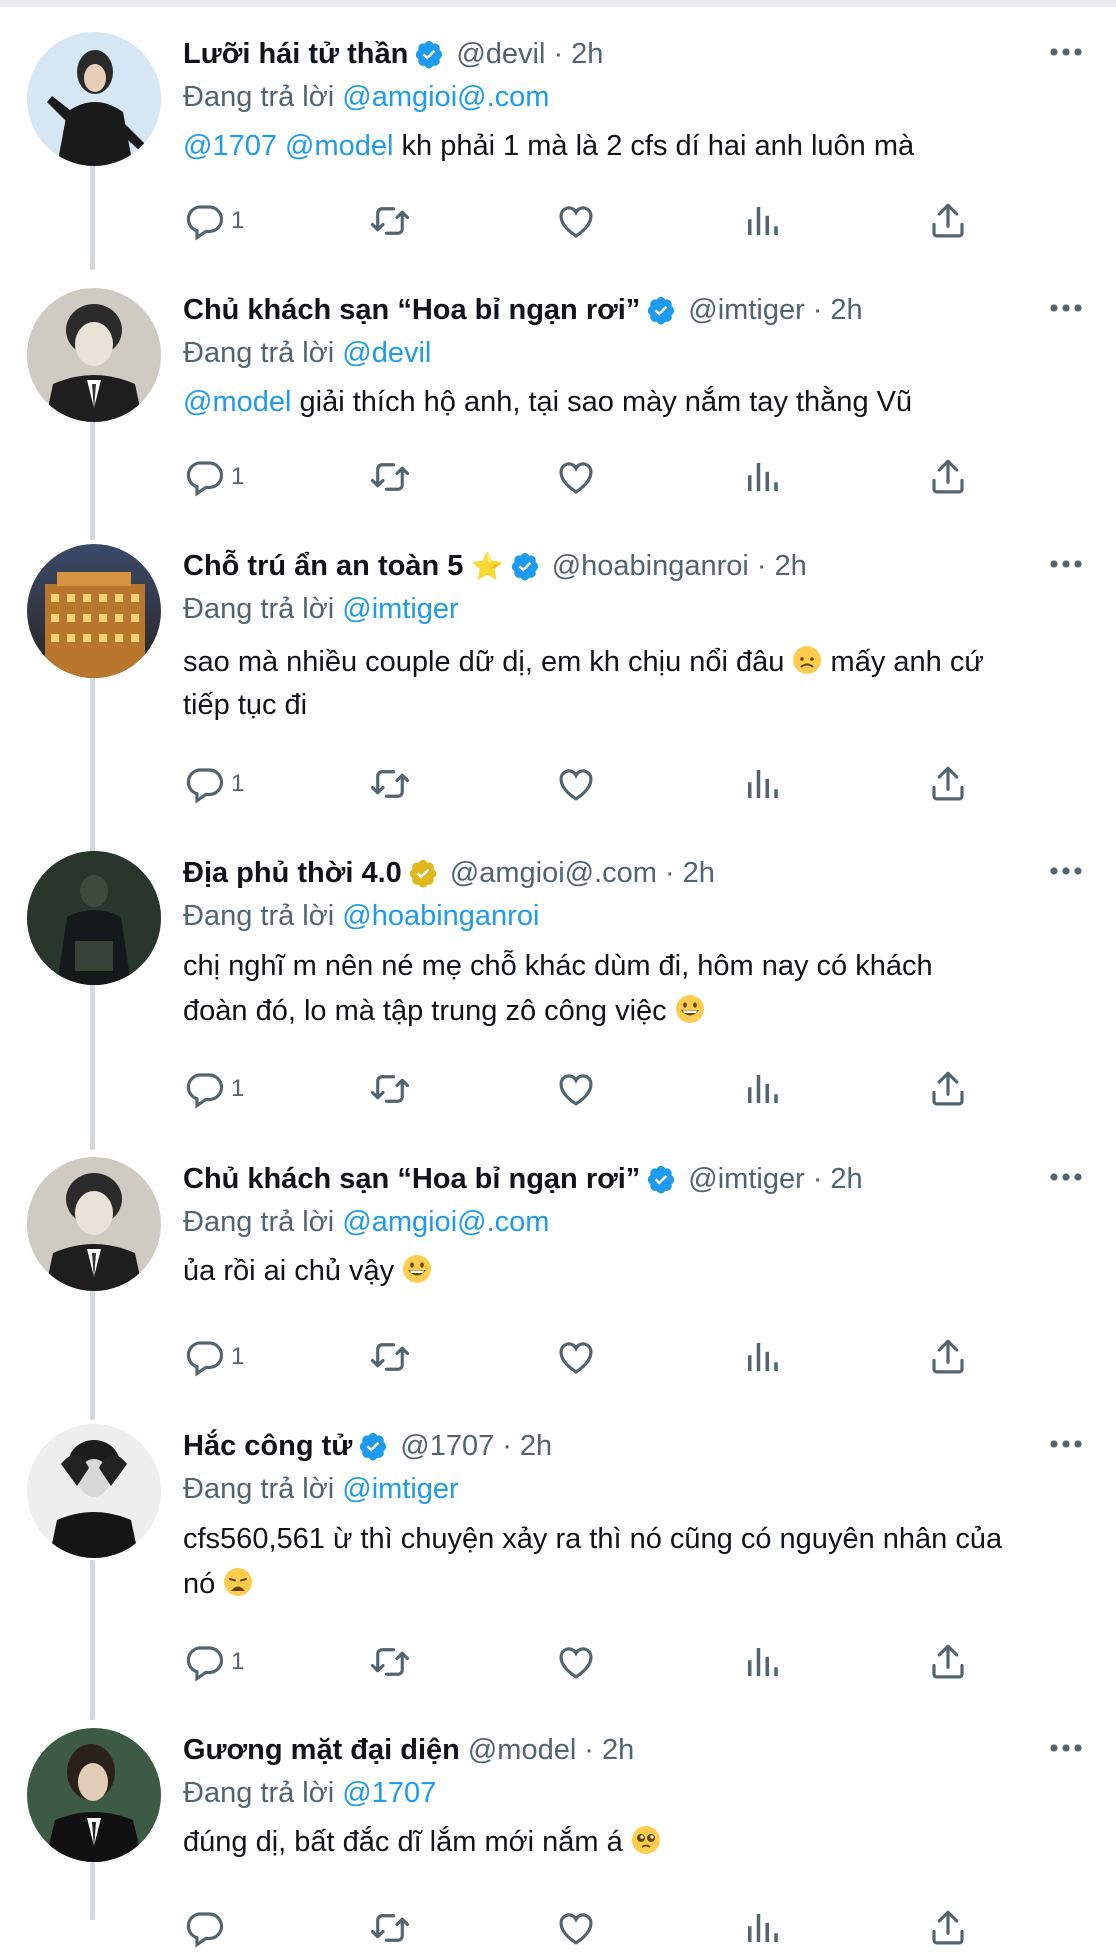 This screenshot has height=1952, width=1116. What do you see at coordinates (522, 1750) in the screenshot?
I see `handle: @model` at bounding box center [522, 1750].